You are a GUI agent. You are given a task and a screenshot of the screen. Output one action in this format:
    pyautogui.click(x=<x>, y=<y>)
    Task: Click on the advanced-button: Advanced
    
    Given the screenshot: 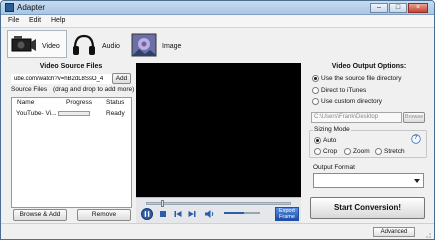 What is the action you would take?
    pyautogui.click(x=394, y=232)
    